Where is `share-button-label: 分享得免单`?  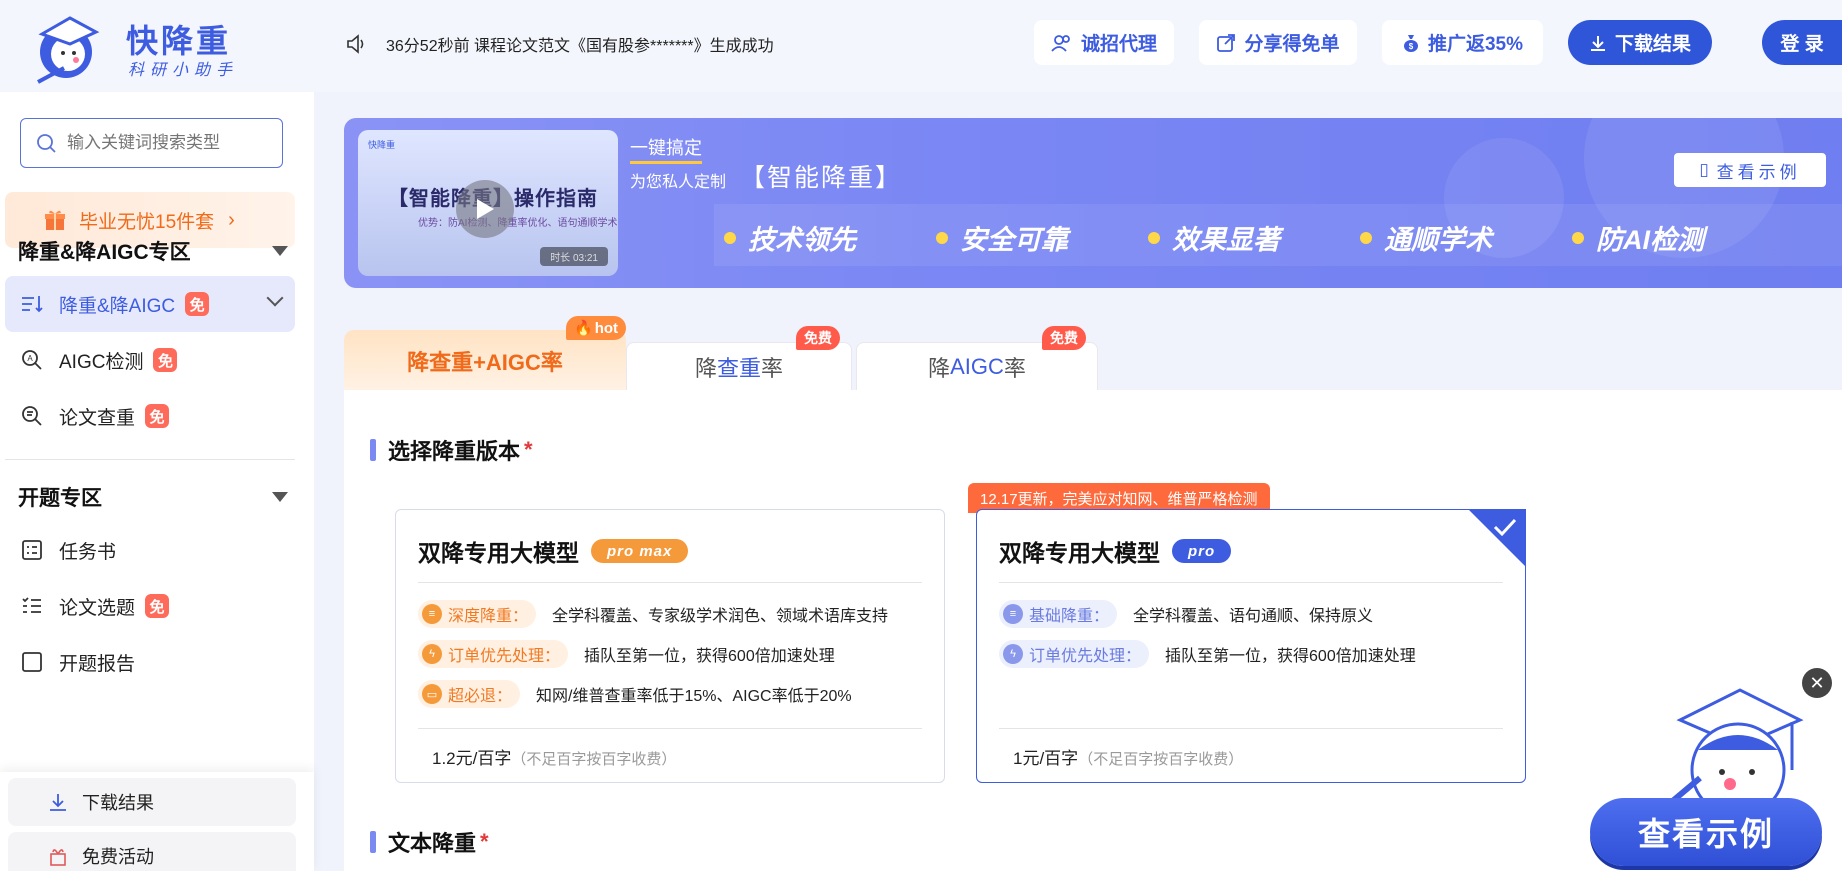 share-button-label: 分享得免单 is located at coordinates (1292, 44).